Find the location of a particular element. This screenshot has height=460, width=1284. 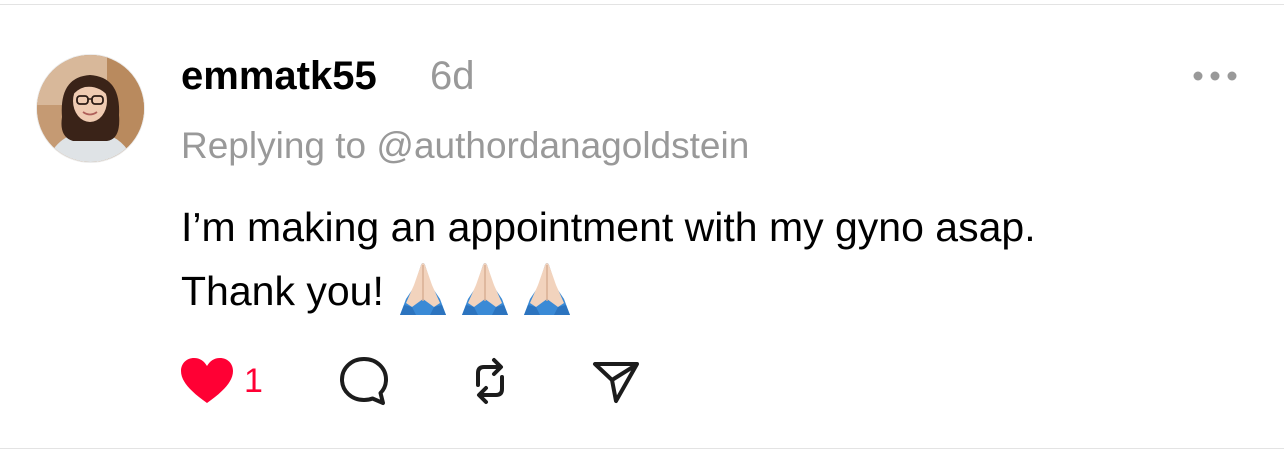

speech-bubble-icon is located at coordinates (364, 381).